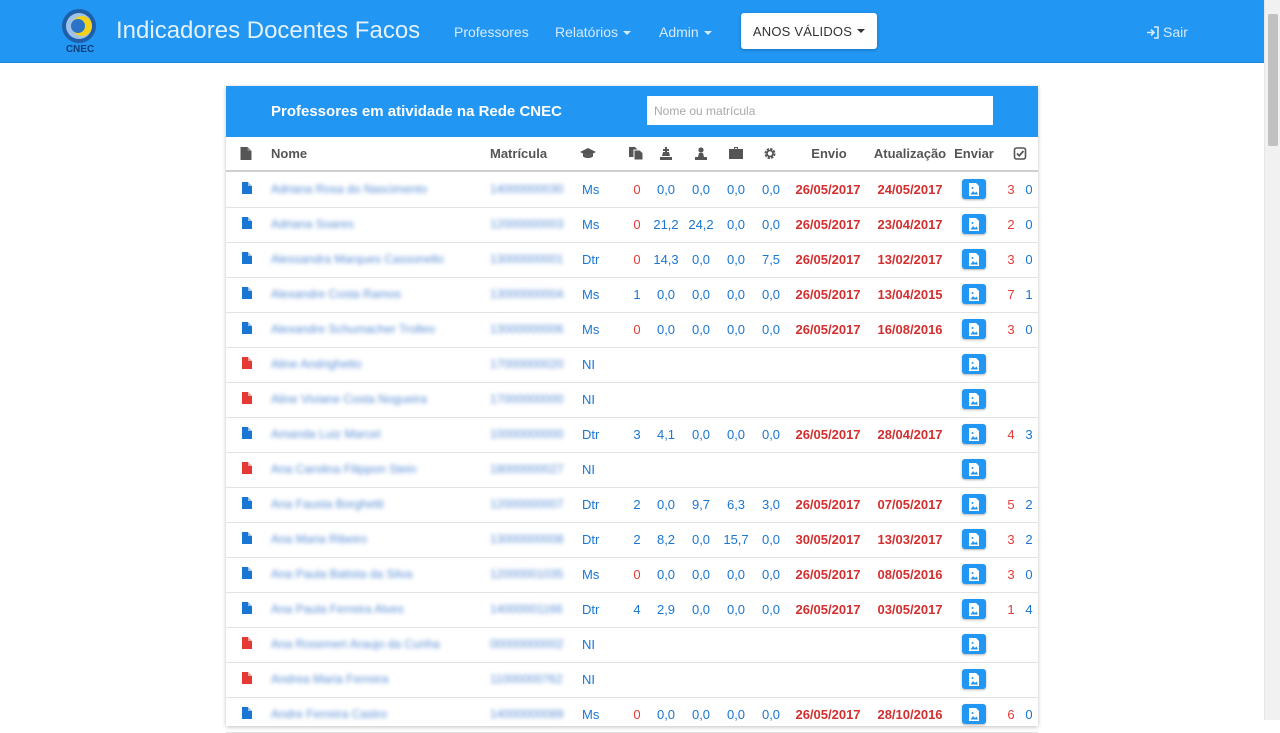  I want to click on brand-title: Indicadores Docentes Facos, so click(268, 31).